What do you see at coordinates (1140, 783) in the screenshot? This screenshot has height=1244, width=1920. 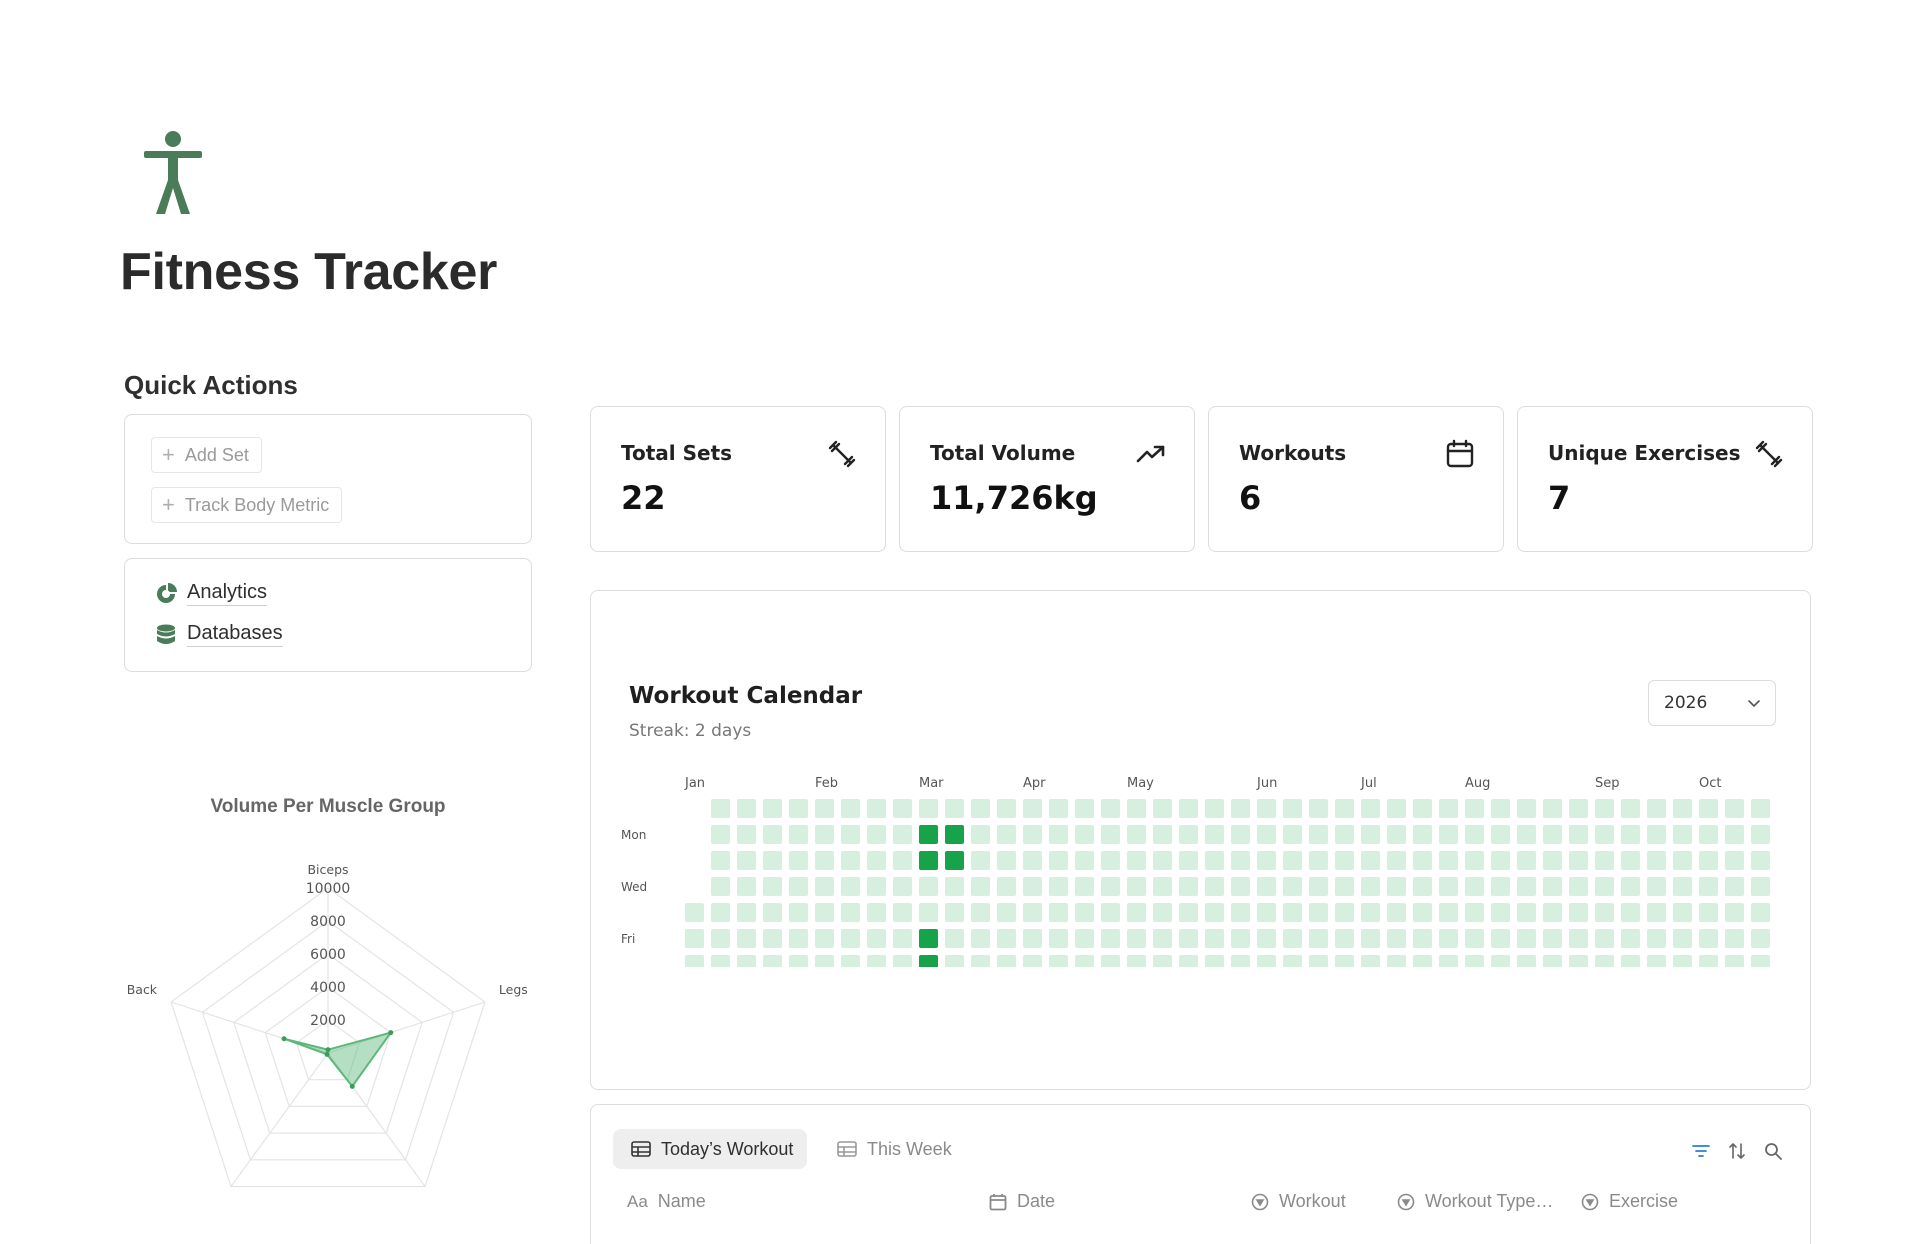 I see `month-label: May` at bounding box center [1140, 783].